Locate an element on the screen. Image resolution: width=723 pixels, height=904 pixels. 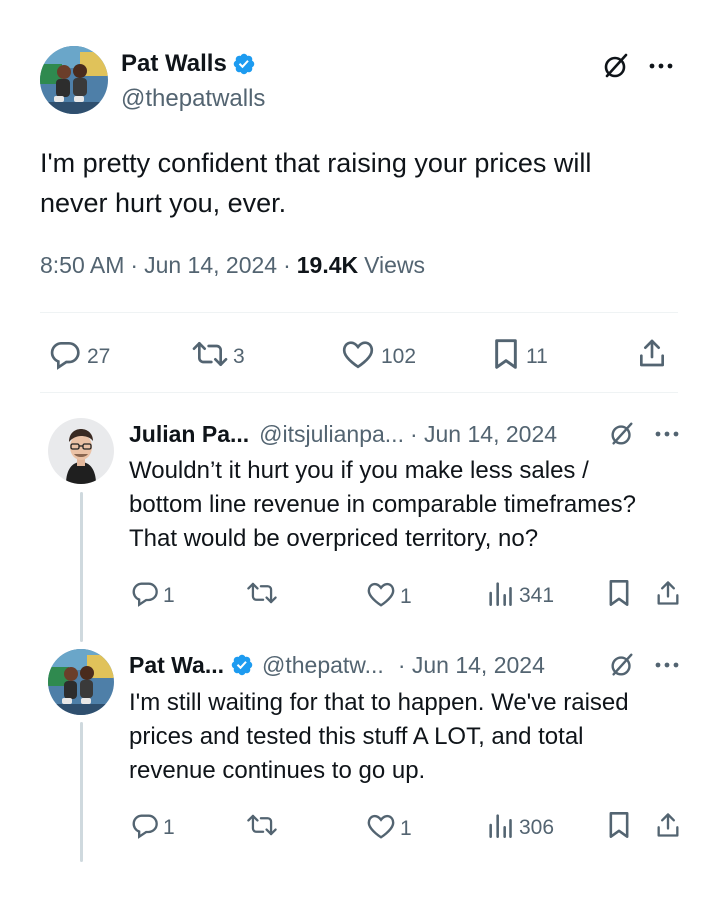
reply-text-line: revenue continues to go up. is located at coordinates (277, 770).